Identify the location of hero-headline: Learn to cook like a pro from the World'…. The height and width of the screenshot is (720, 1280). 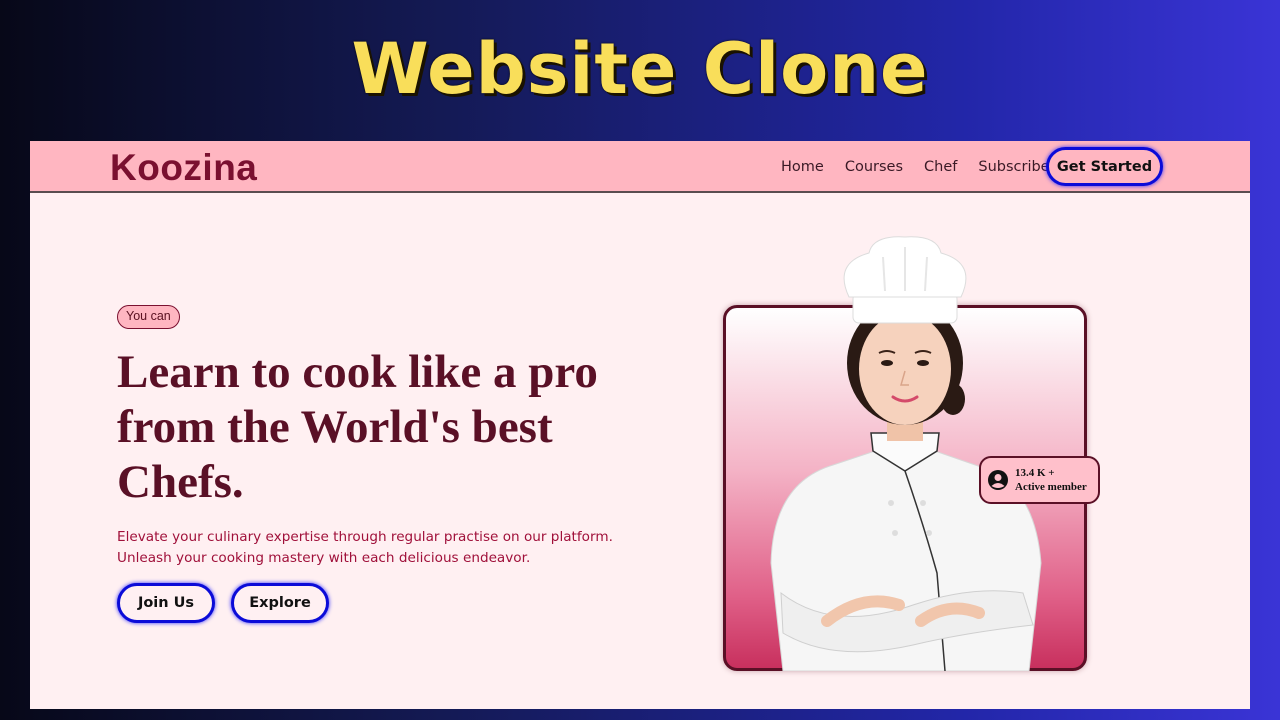
(357, 427).